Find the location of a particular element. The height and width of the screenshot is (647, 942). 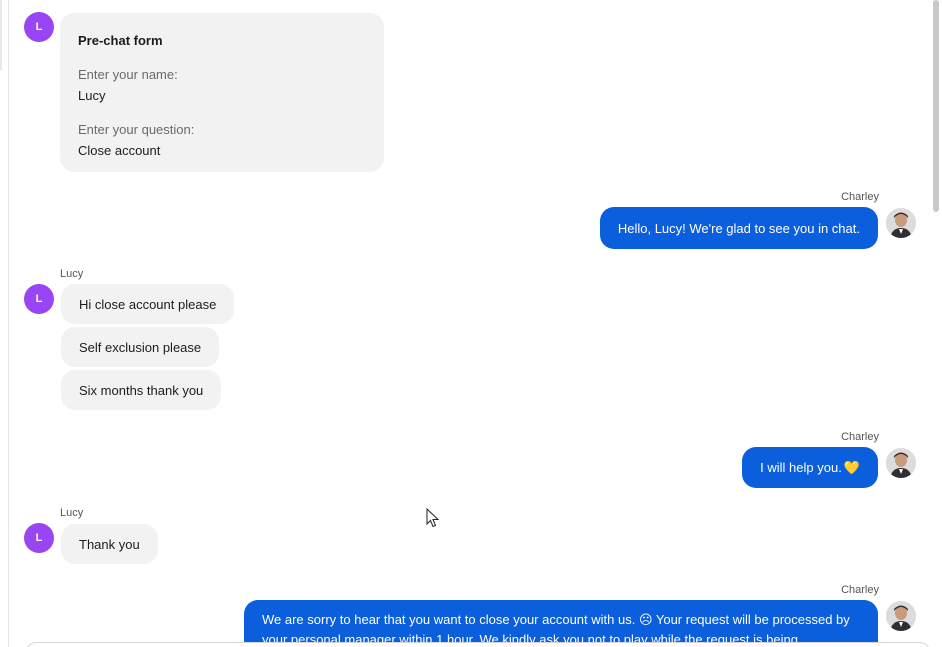

visitor-message: Self exclusion please is located at coordinates (140, 347).